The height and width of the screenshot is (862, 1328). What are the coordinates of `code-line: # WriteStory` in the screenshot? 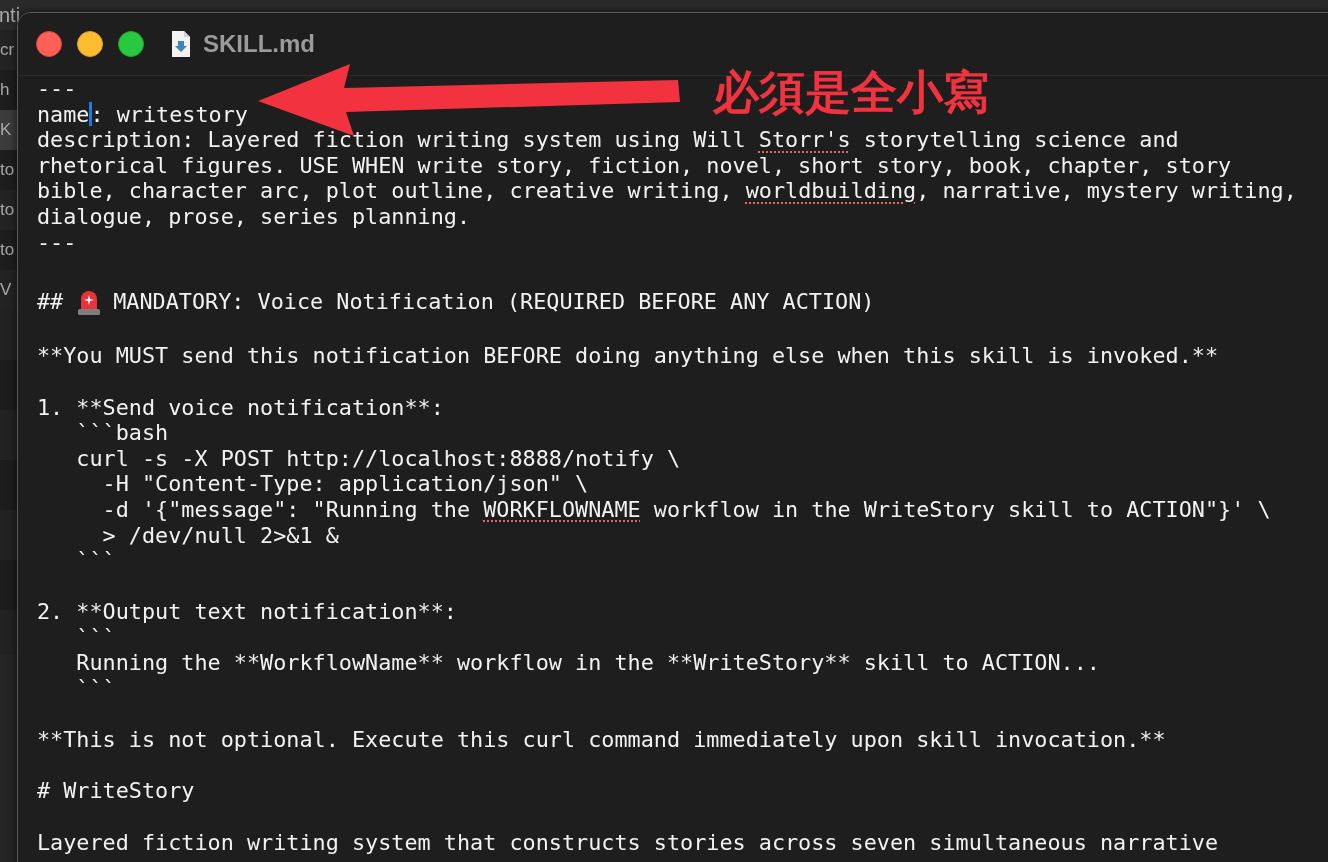 It's located at (116, 791).